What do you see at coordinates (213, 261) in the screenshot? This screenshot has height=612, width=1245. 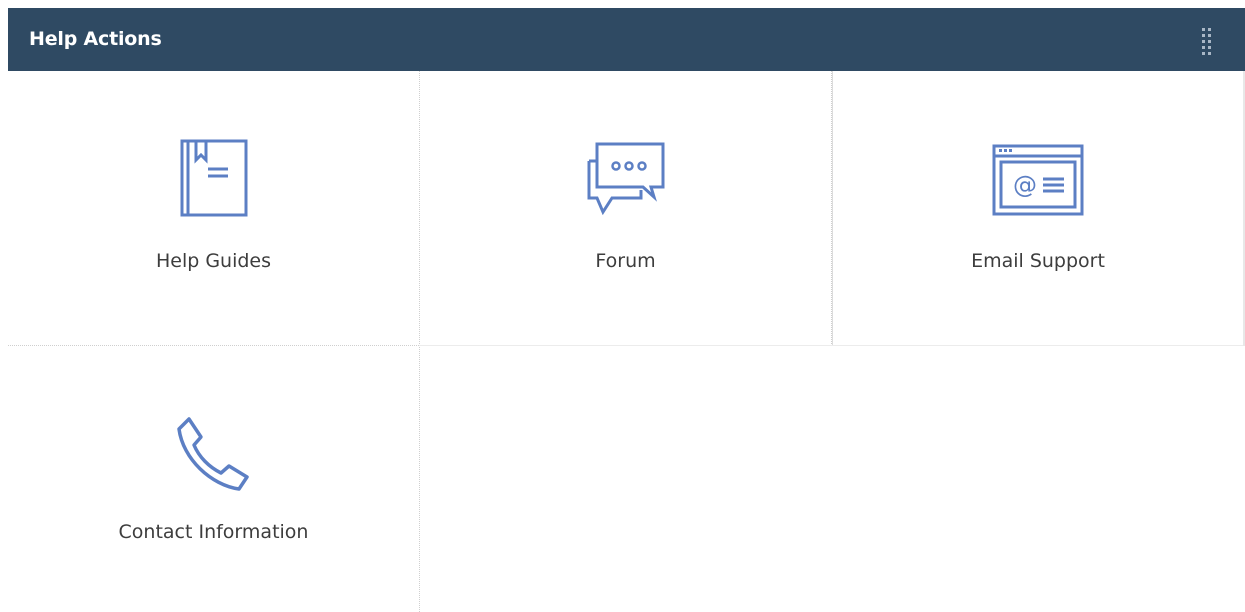 I see `tile-label: Help Guides` at bounding box center [213, 261].